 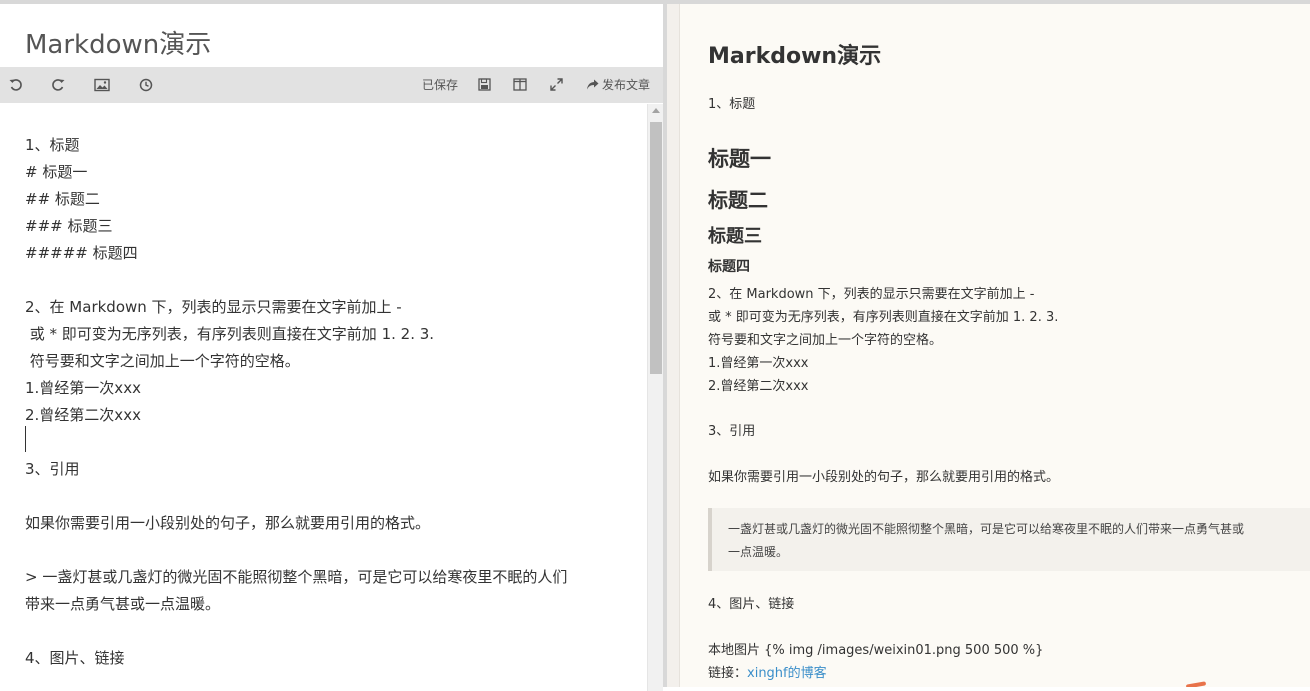 What do you see at coordinates (738, 200) in the screenshot?
I see `preview-heading-2: 标题二` at bounding box center [738, 200].